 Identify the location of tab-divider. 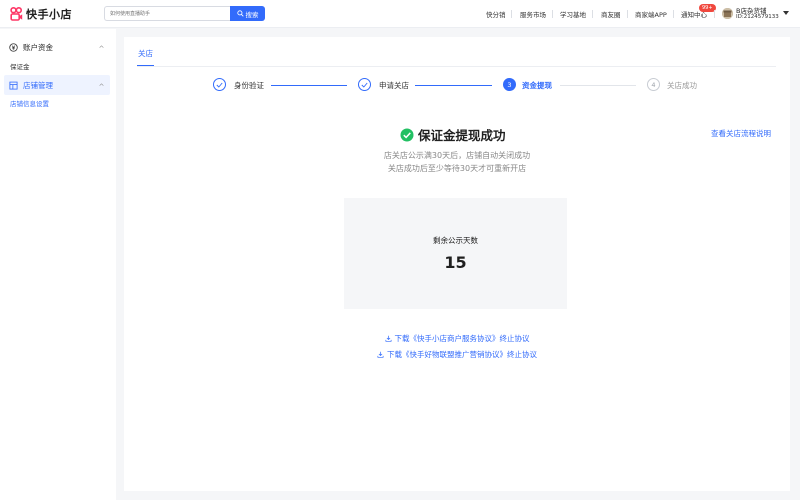
(456, 66).